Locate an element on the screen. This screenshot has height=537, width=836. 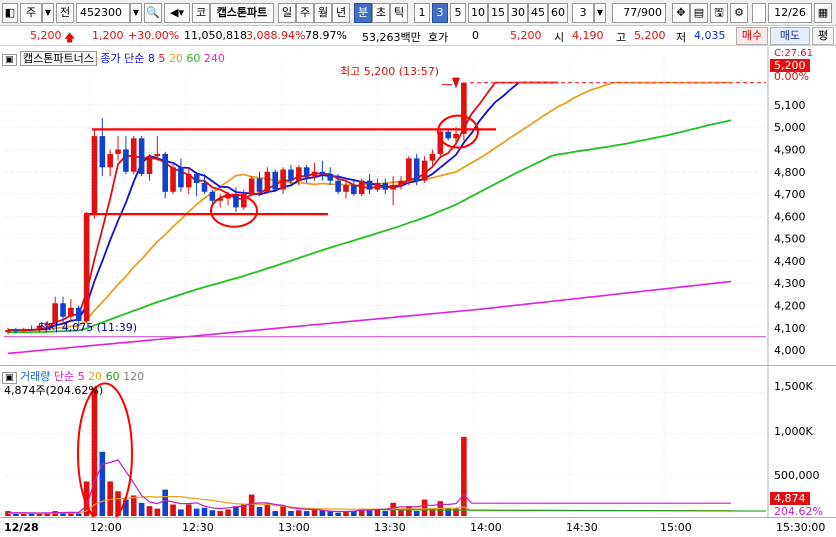
interval-3-label: 3 is located at coordinates (440, 12).